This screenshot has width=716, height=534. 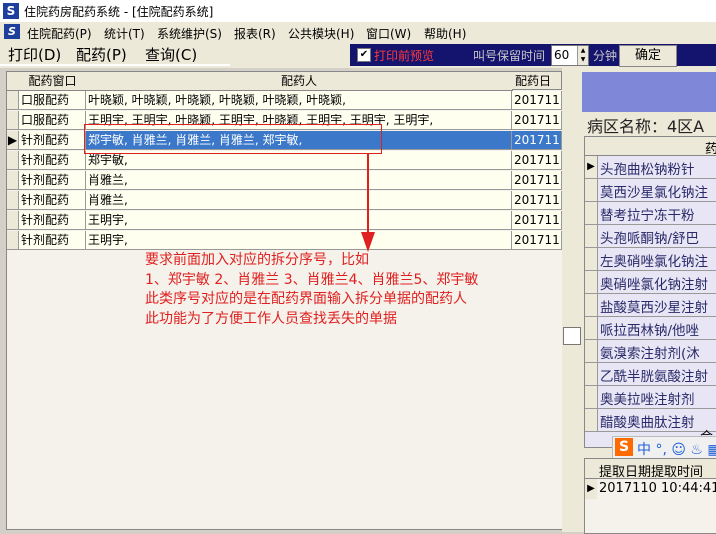 I want to click on menu-item-window: 窗口(W), so click(x=388, y=33).